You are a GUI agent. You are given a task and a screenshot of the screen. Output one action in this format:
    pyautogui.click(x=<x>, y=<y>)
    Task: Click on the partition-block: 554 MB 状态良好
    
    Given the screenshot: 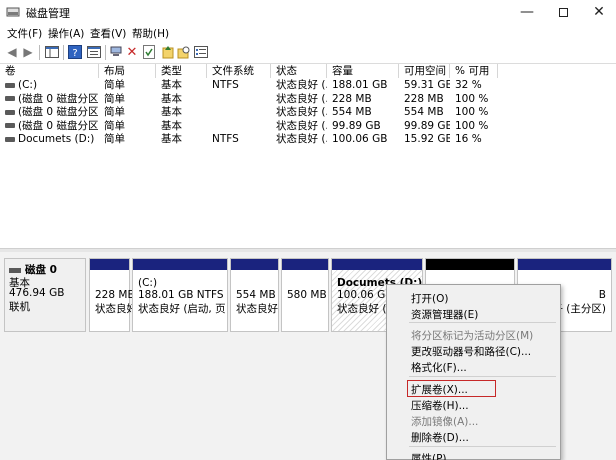 What is the action you would take?
    pyautogui.click(x=254, y=295)
    